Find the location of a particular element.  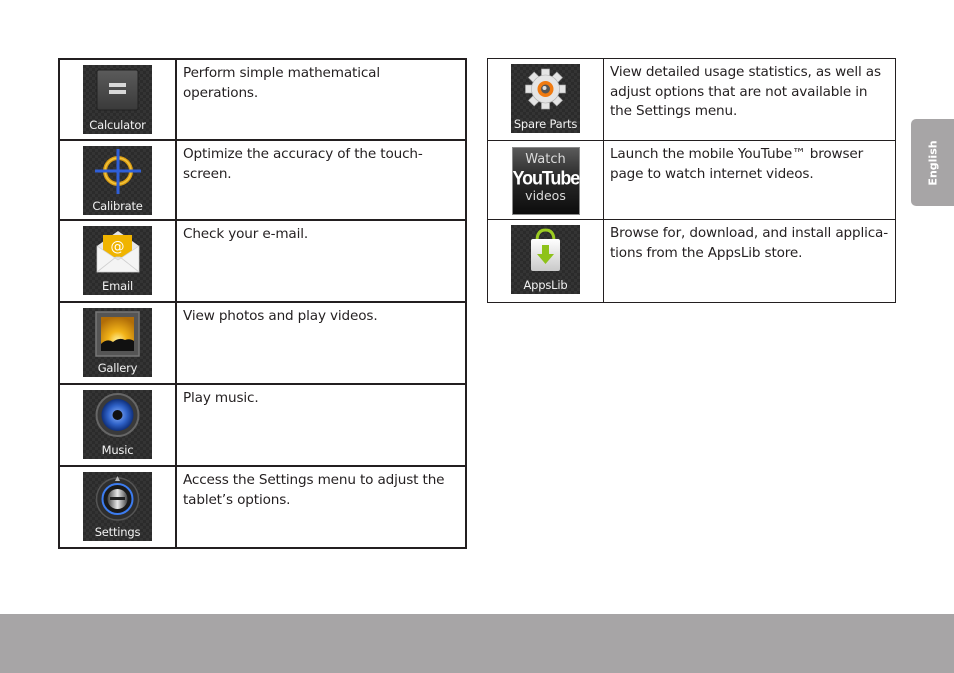

app-description: Play music. is located at coordinates (321, 425).